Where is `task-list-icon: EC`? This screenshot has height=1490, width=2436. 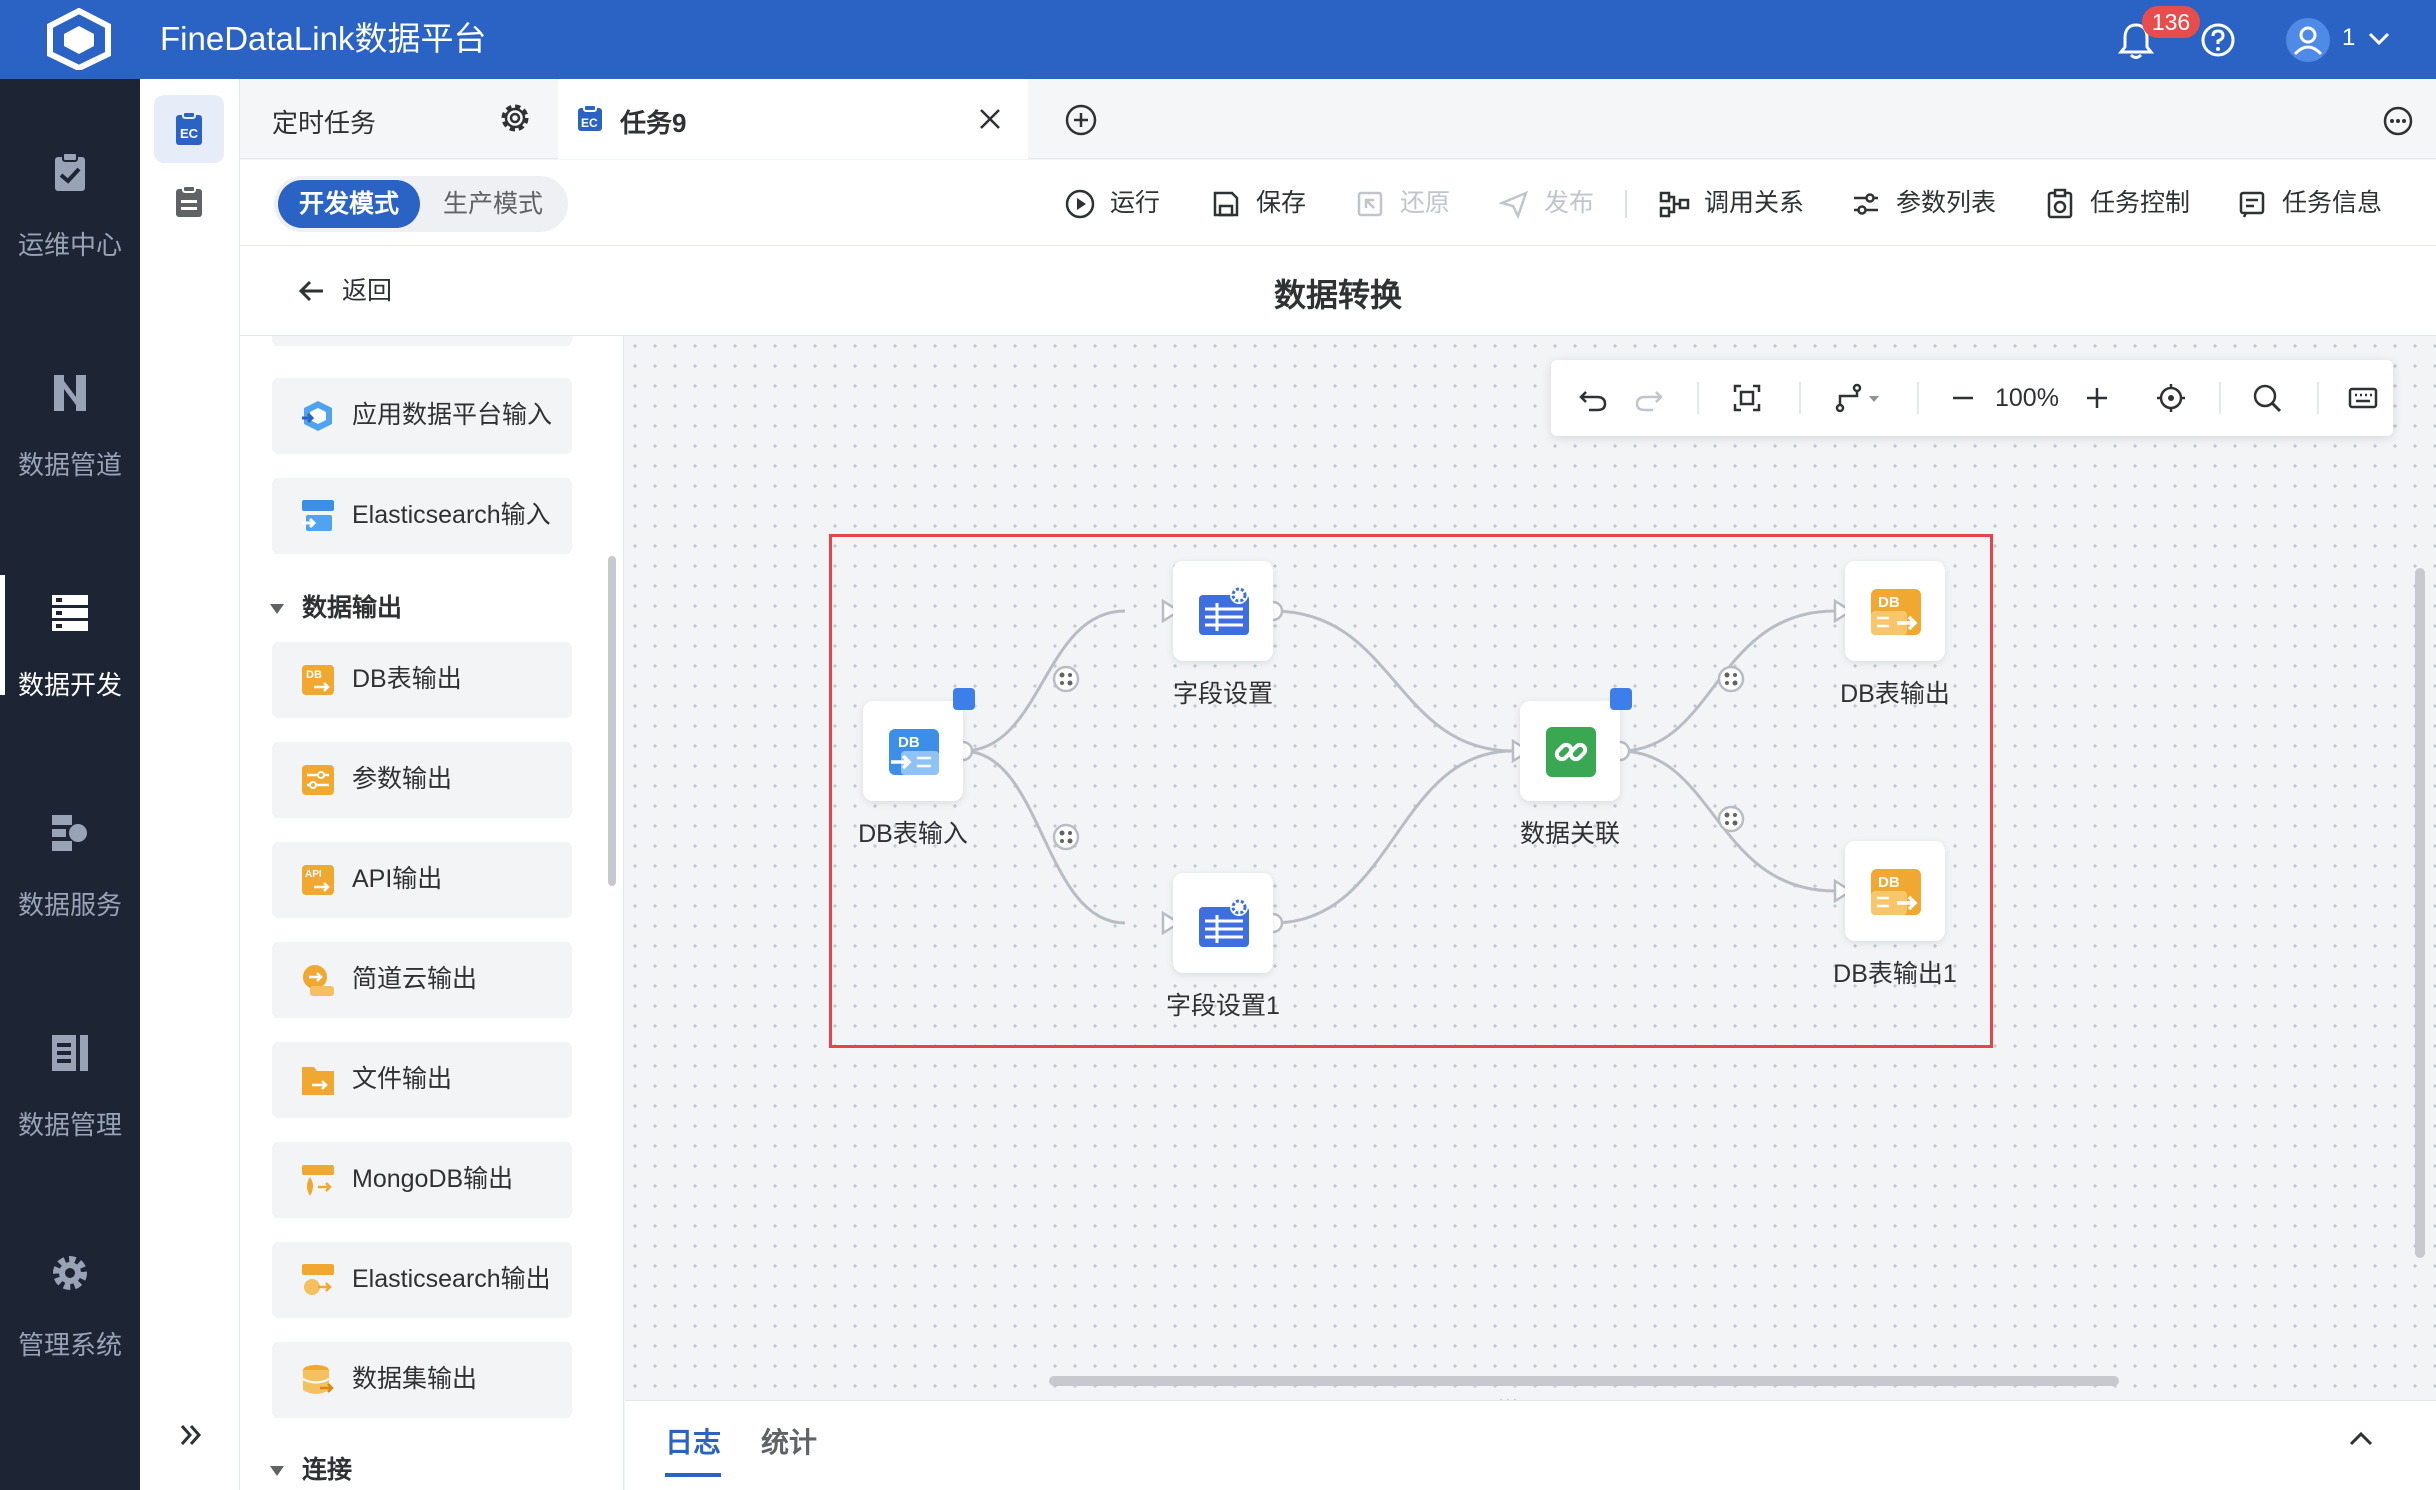
task-list-icon: EC is located at coordinates (189, 129).